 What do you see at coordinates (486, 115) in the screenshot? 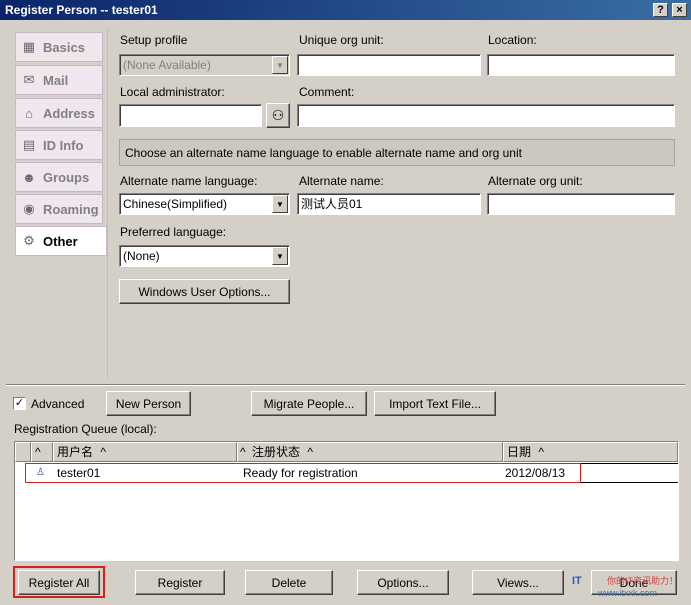
I see `comment-input` at bounding box center [486, 115].